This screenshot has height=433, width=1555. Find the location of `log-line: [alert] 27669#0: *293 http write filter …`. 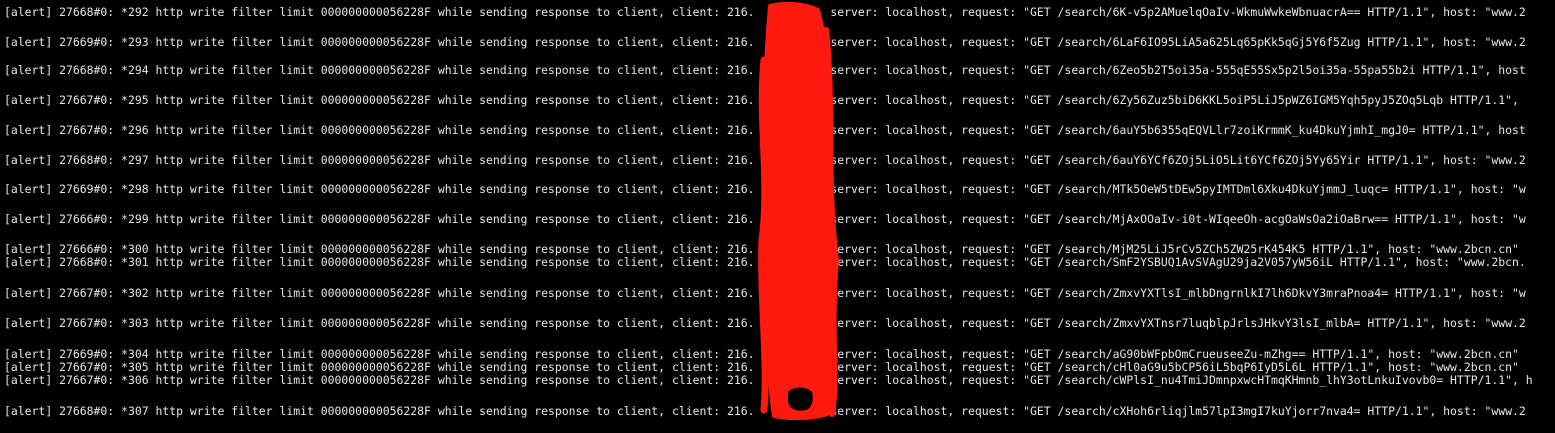

log-line: [alert] 27669#0: *293 http write filter … is located at coordinates (765, 42).